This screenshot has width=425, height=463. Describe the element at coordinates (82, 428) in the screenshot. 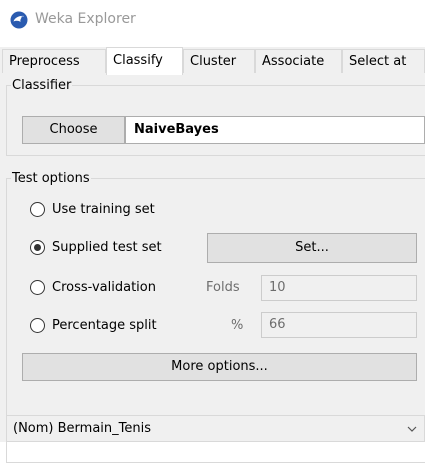

I see `class-attribute-value: (Nom) Bermain_Tenis` at that location.